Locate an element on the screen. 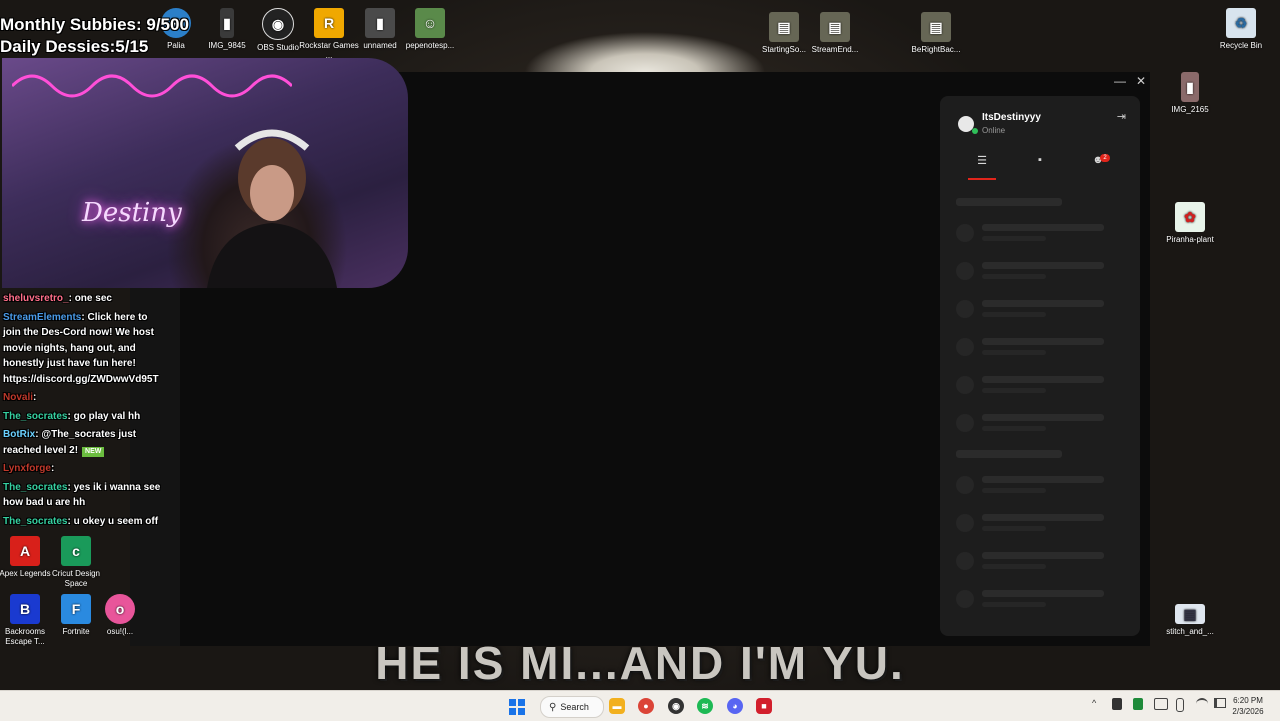  clock-time: 6:20 PM is located at coordinates (1248, 700).